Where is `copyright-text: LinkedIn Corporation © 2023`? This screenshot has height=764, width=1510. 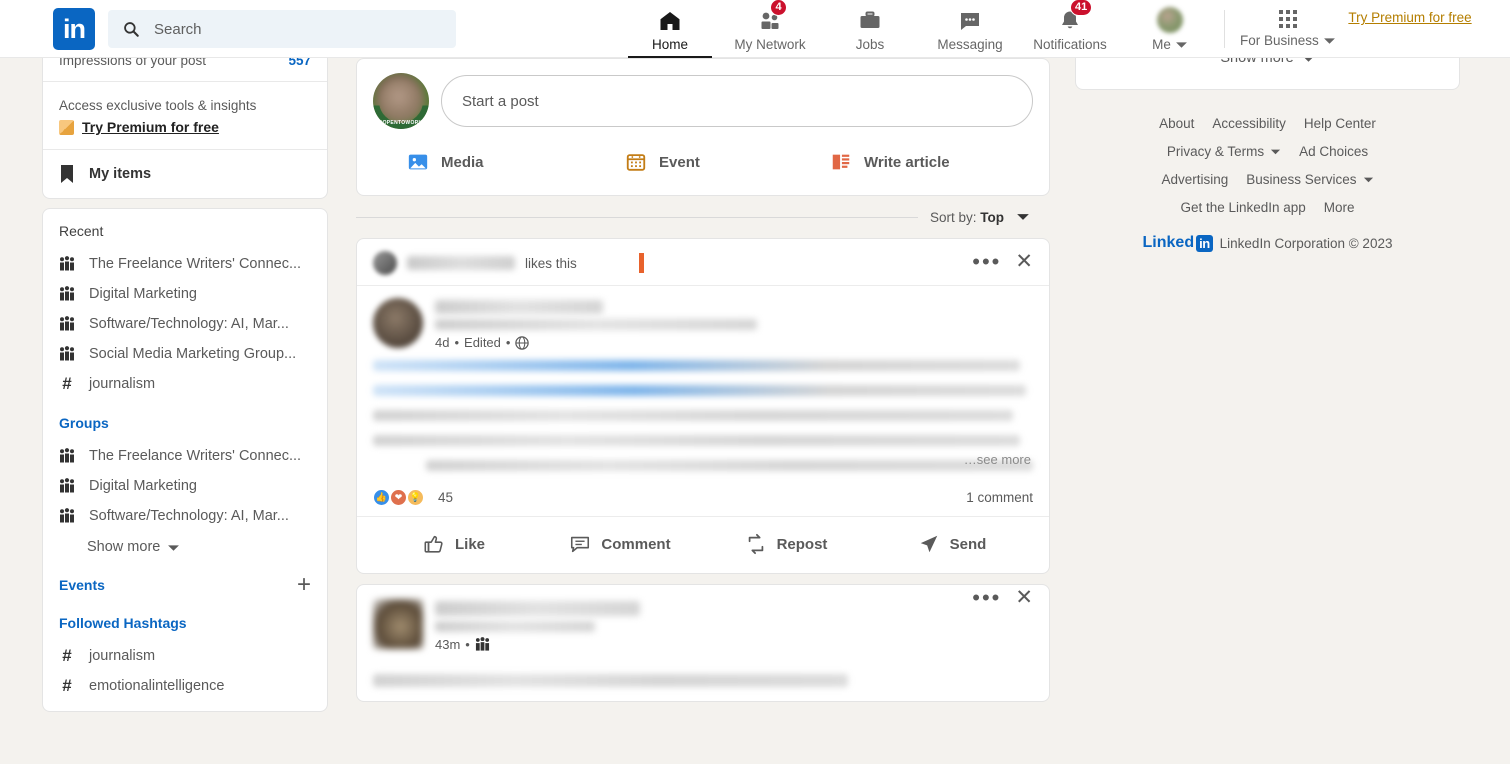 copyright-text: LinkedIn Corporation © 2023 is located at coordinates (1306, 243).